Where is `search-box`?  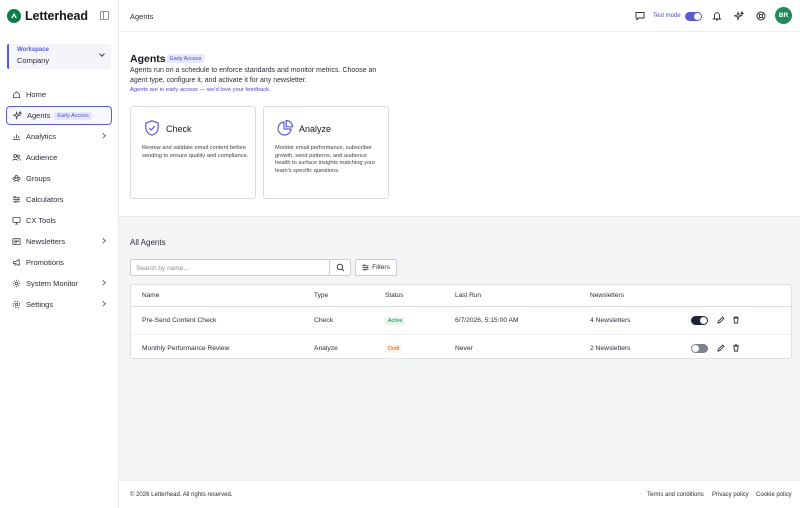 search-box is located at coordinates (230, 267).